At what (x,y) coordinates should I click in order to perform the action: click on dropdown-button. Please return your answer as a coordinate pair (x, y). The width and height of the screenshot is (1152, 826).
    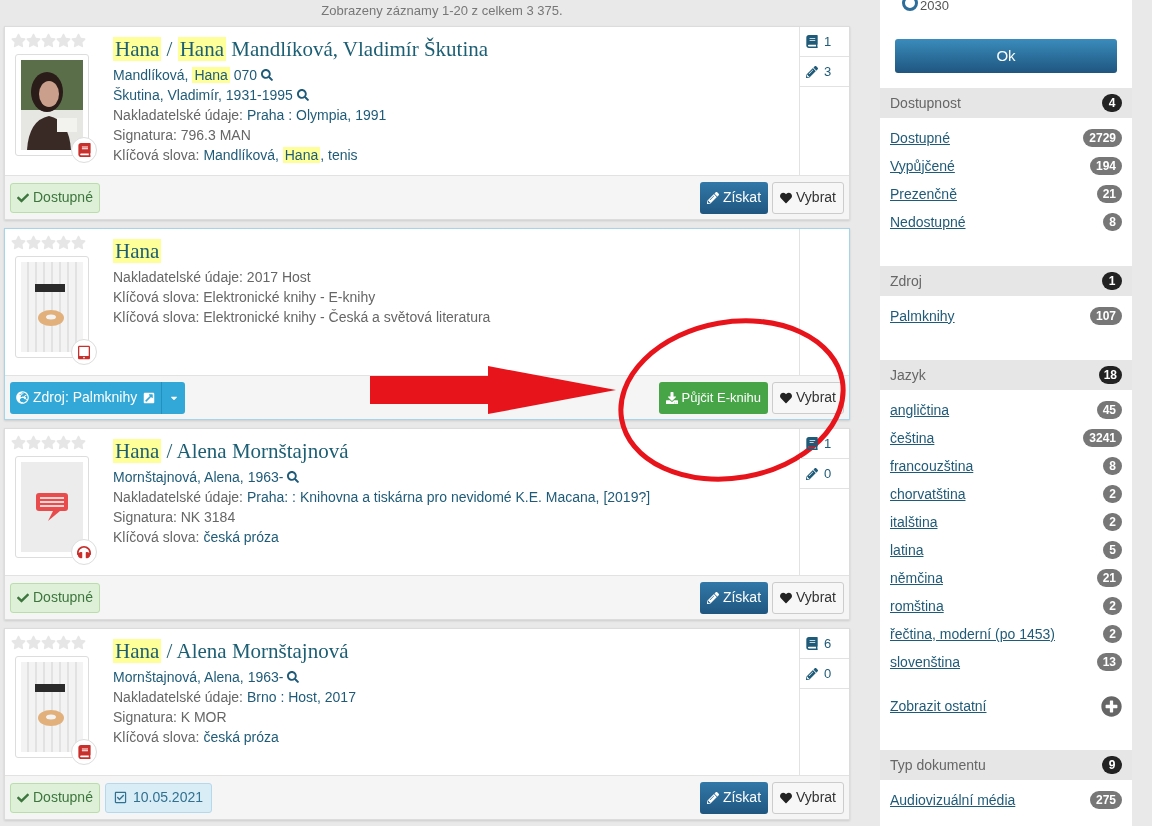
    Looking at the image, I should click on (173, 397).